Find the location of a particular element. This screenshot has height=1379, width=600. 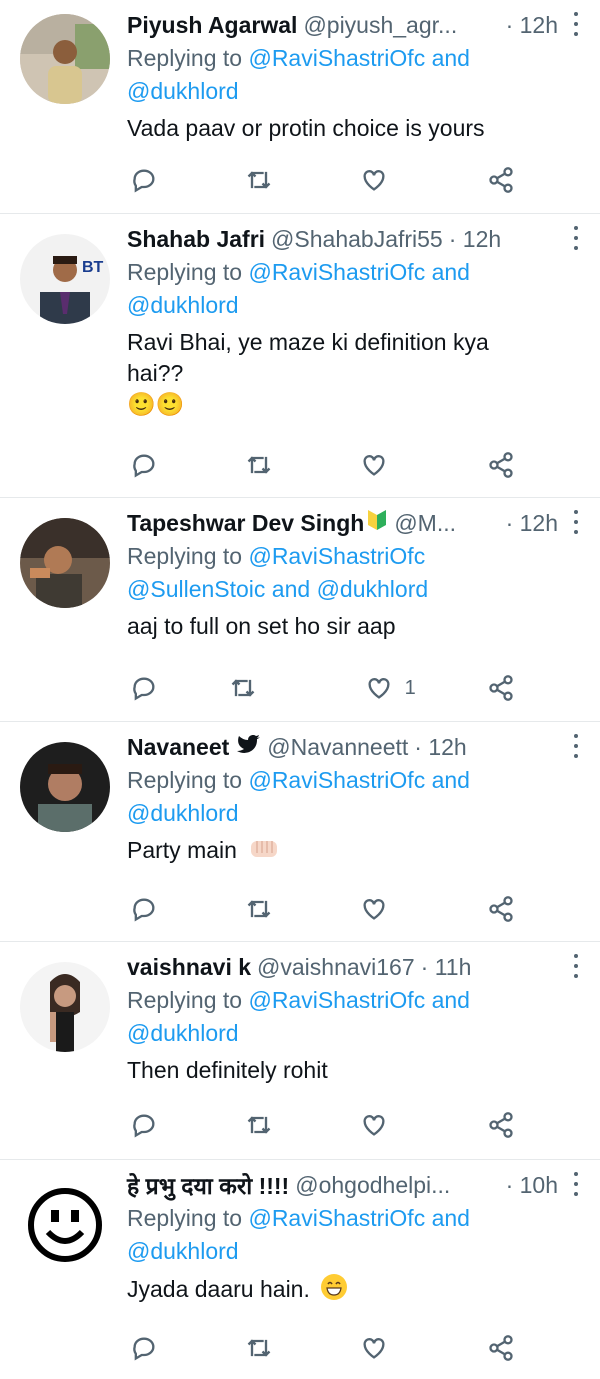

timestamp: · 11h is located at coordinates (446, 967).